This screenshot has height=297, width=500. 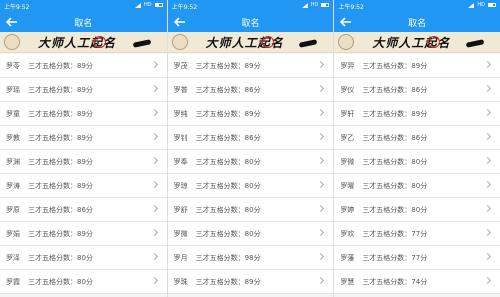 What do you see at coordinates (141, 43) in the screenshot?
I see `brush-stroke-icon` at bounding box center [141, 43].